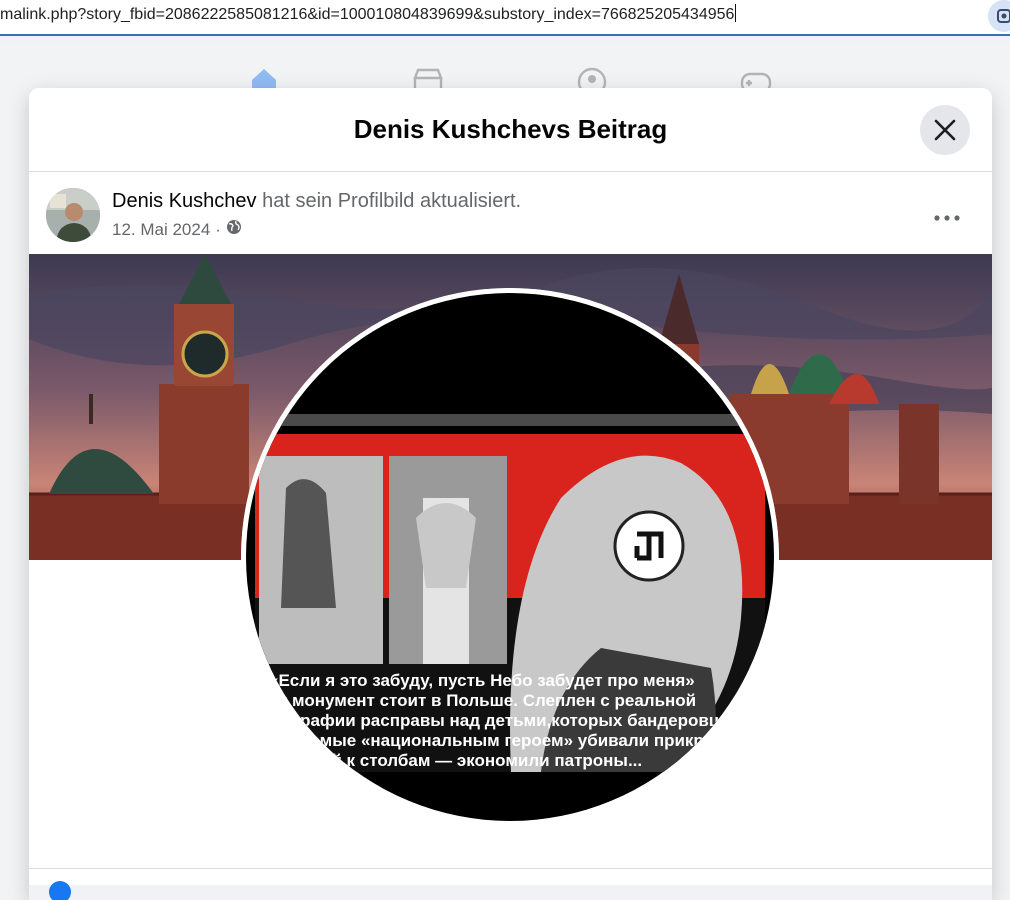  I want to click on more-options-button, so click(947, 218).